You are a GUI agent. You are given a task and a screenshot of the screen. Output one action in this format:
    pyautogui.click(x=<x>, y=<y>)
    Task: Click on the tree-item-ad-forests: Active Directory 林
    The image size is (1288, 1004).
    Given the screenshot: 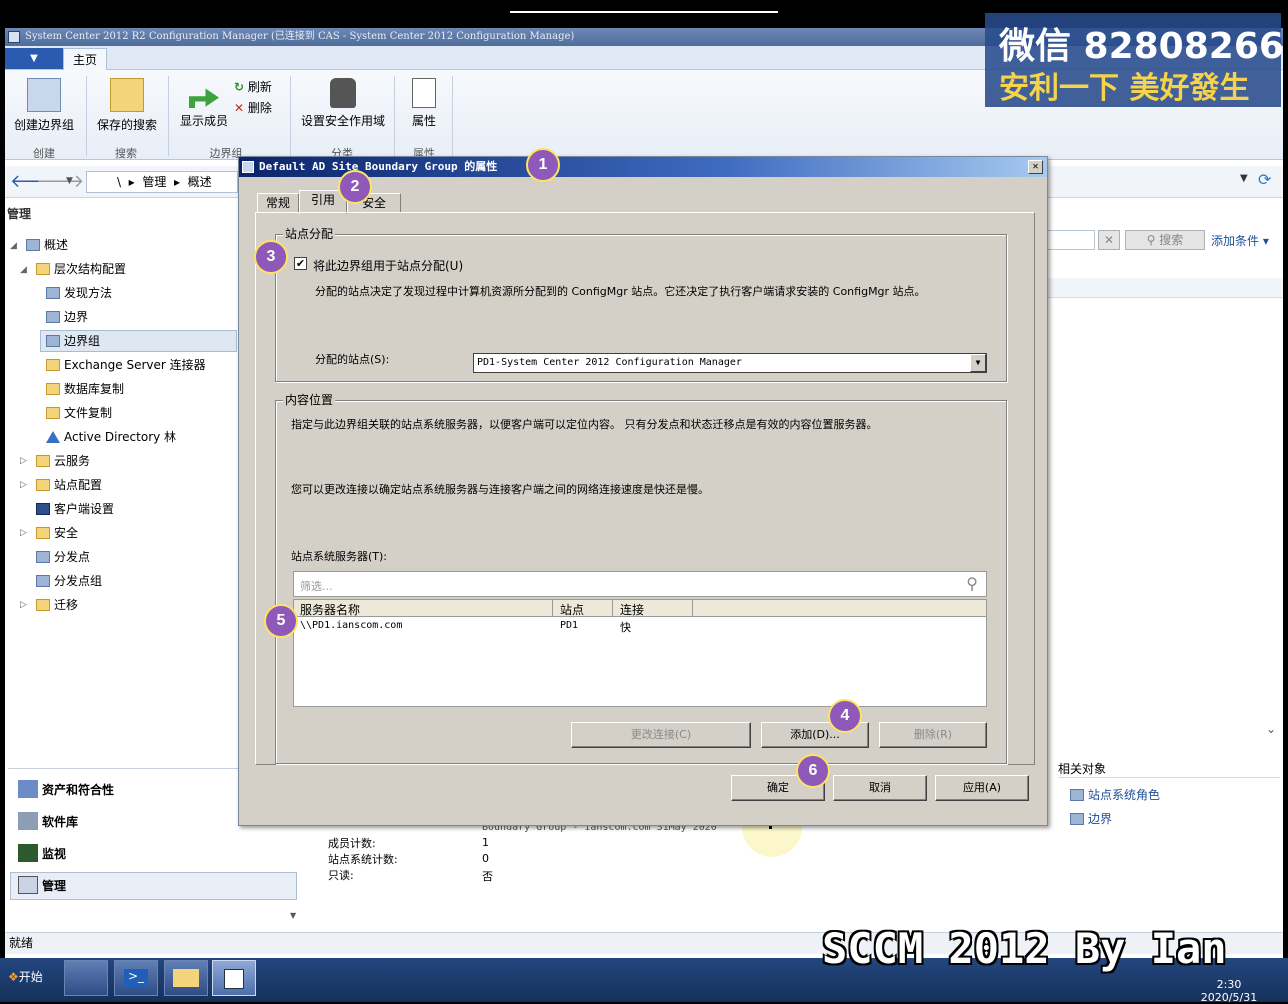 What is the action you would take?
    pyautogui.click(x=111, y=437)
    